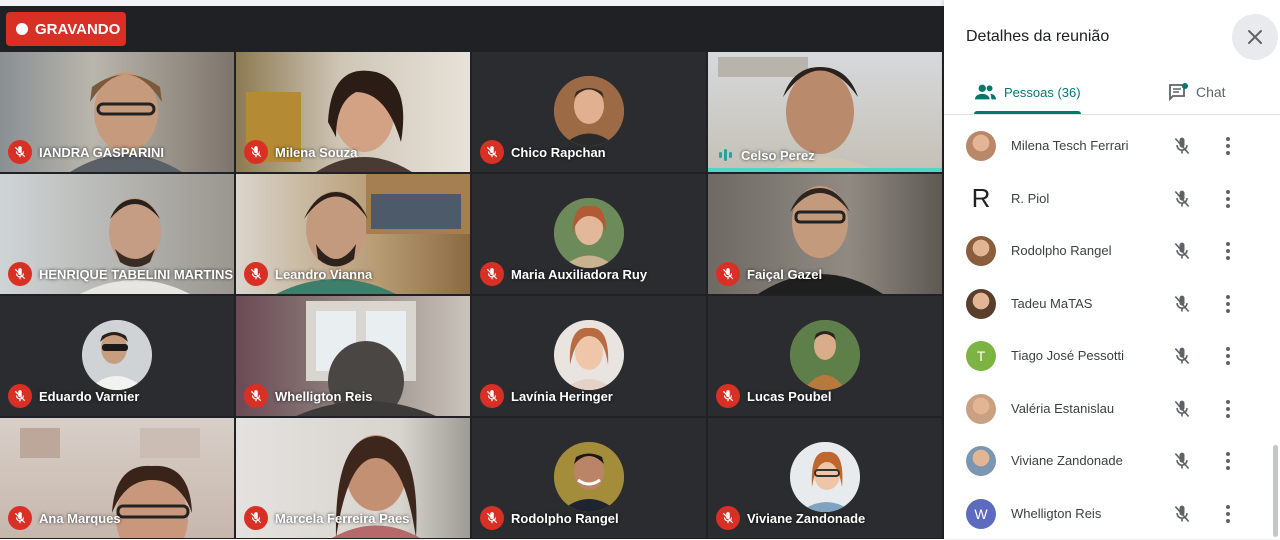 The image size is (1280, 540). I want to click on participant-row: Valéria Estanislau, so click(1112, 409).